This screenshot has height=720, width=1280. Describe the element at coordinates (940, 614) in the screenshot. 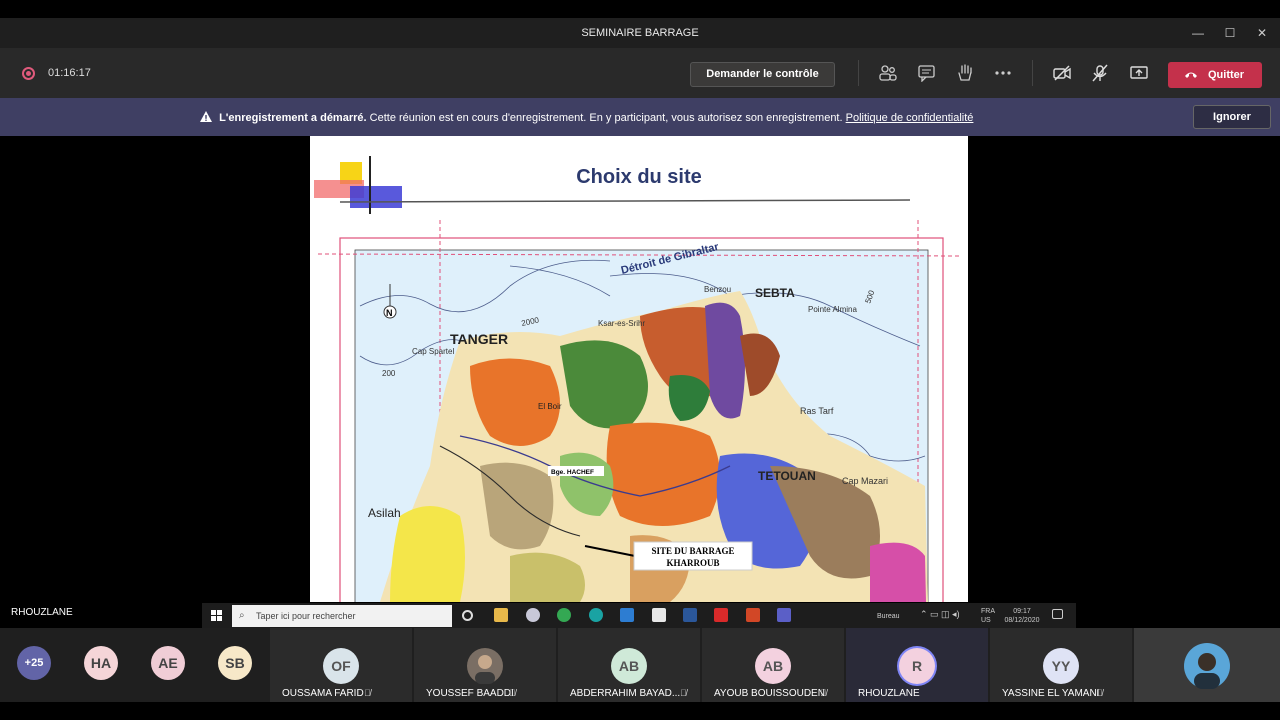

I see `tray-icons: ⌃ ▭ ◫ ◂)` at that location.